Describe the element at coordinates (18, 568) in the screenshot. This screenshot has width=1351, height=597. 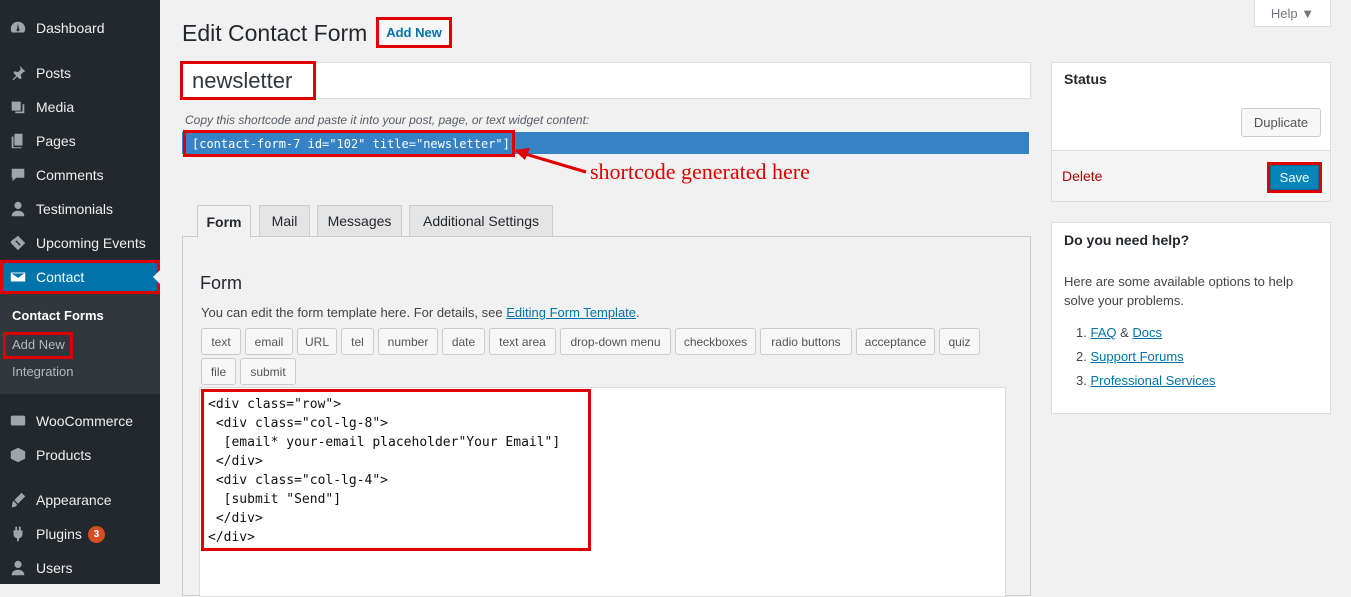
I see `users-icon` at that location.